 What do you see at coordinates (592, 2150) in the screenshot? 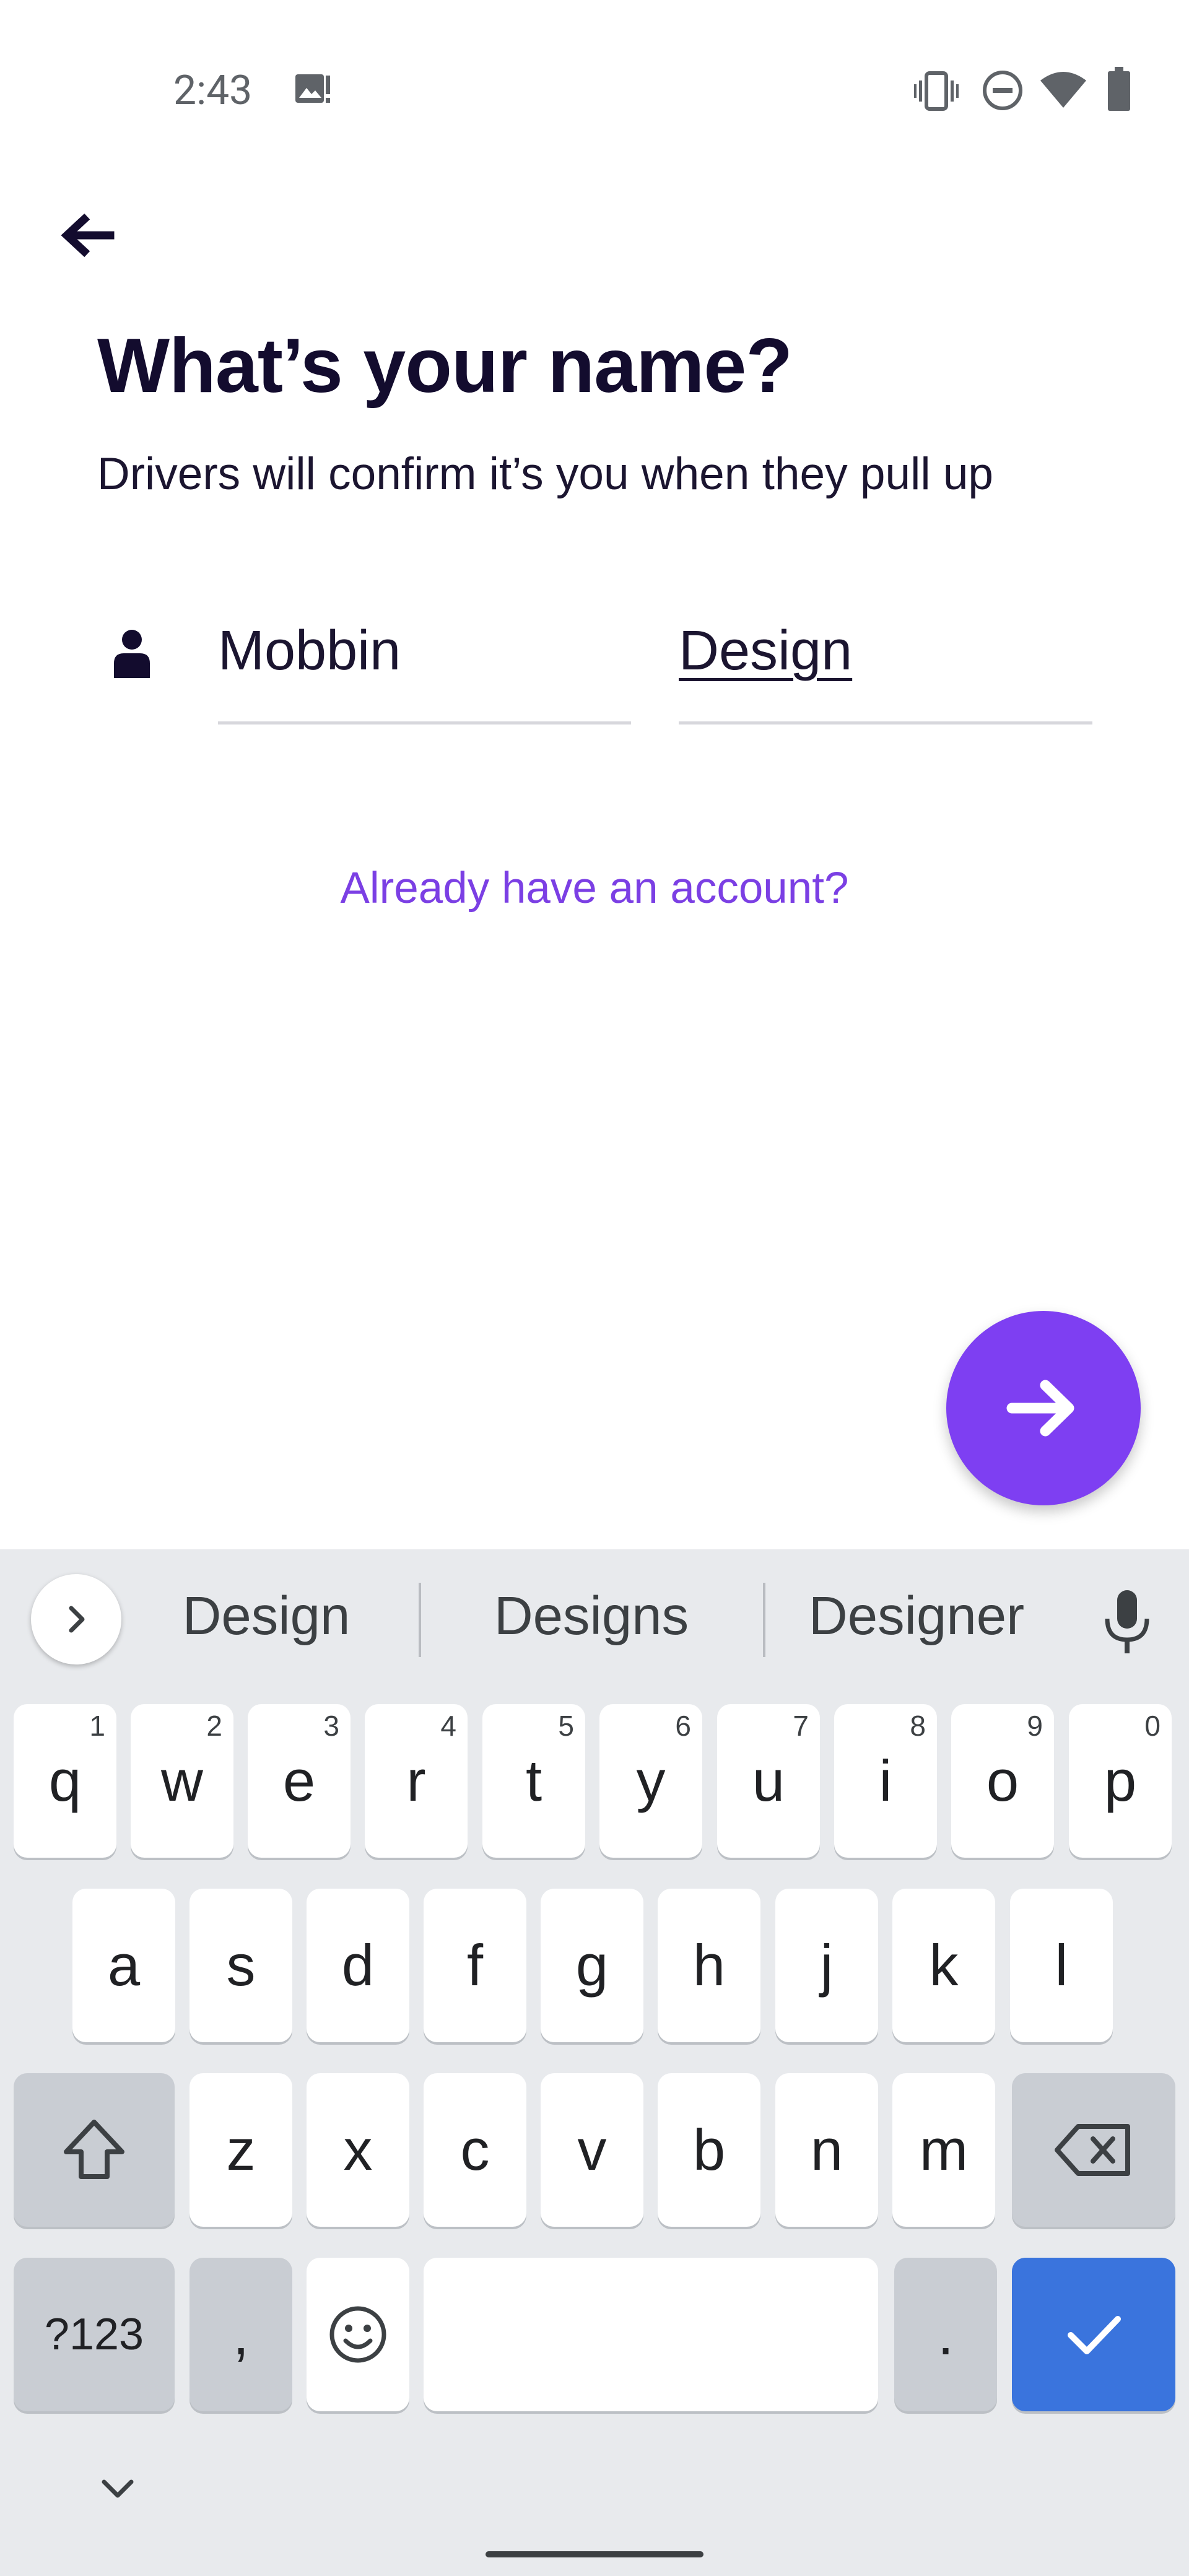
I see `key-v: v` at bounding box center [592, 2150].